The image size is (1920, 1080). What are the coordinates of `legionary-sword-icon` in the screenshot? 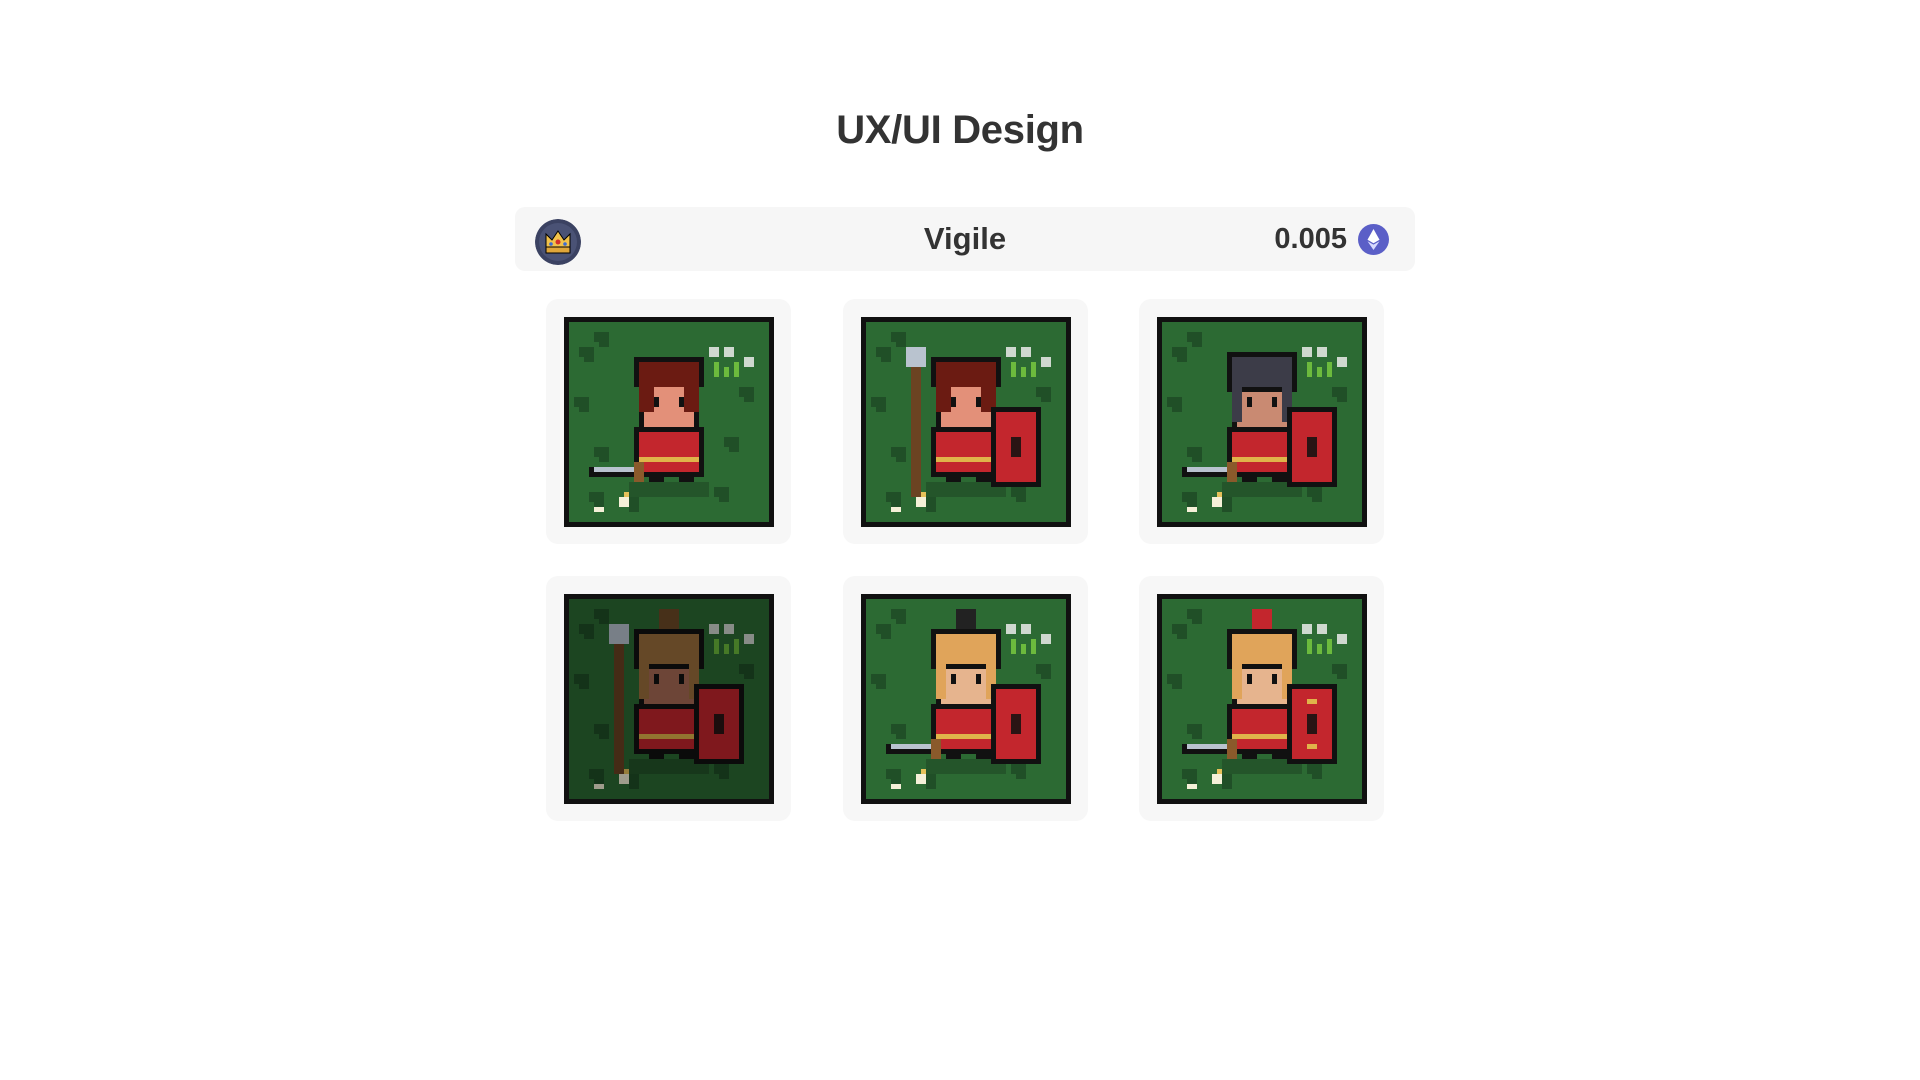 It's located at (669, 422).